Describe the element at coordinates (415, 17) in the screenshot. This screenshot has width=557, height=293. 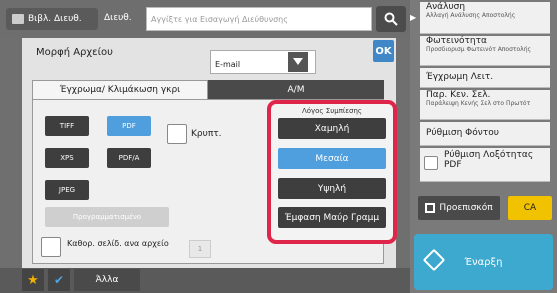
I see `sidebar-toggle-icon: ▶` at that location.